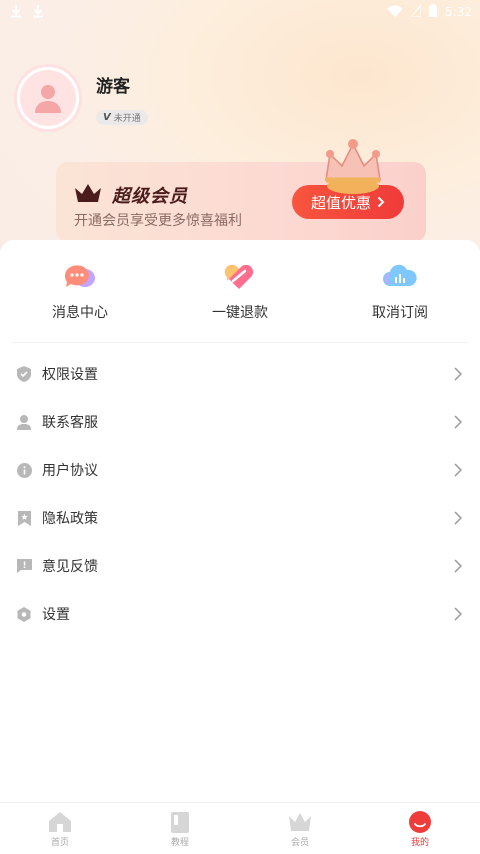  Describe the element at coordinates (107, 117) in the screenshot. I see `vip-v-icon: V` at that location.